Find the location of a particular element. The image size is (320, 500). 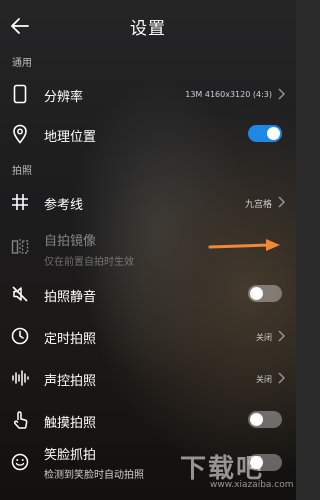

shutter-mute-toggle is located at coordinates (265, 293).